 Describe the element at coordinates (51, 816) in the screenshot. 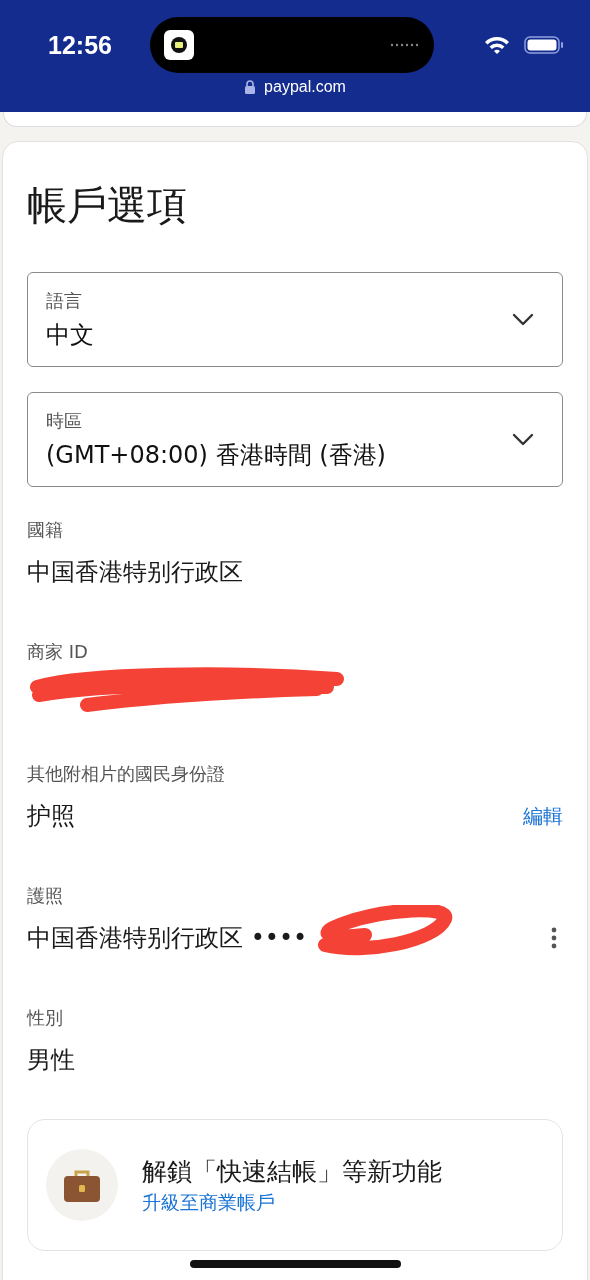

I see `detail-value: 护照` at that location.